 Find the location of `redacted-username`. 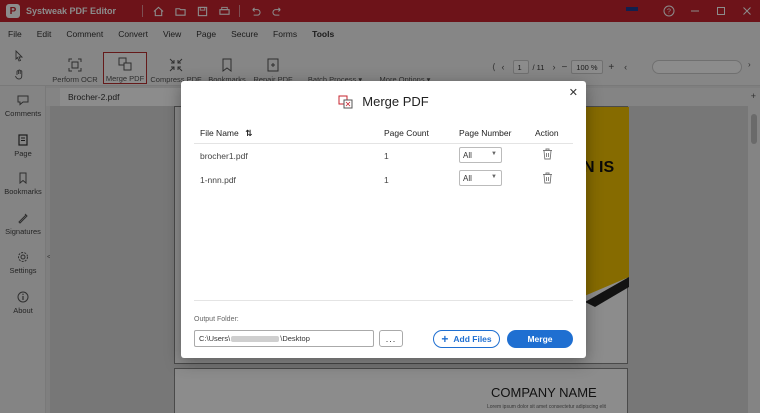

redacted-username is located at coordinates (255, 338).